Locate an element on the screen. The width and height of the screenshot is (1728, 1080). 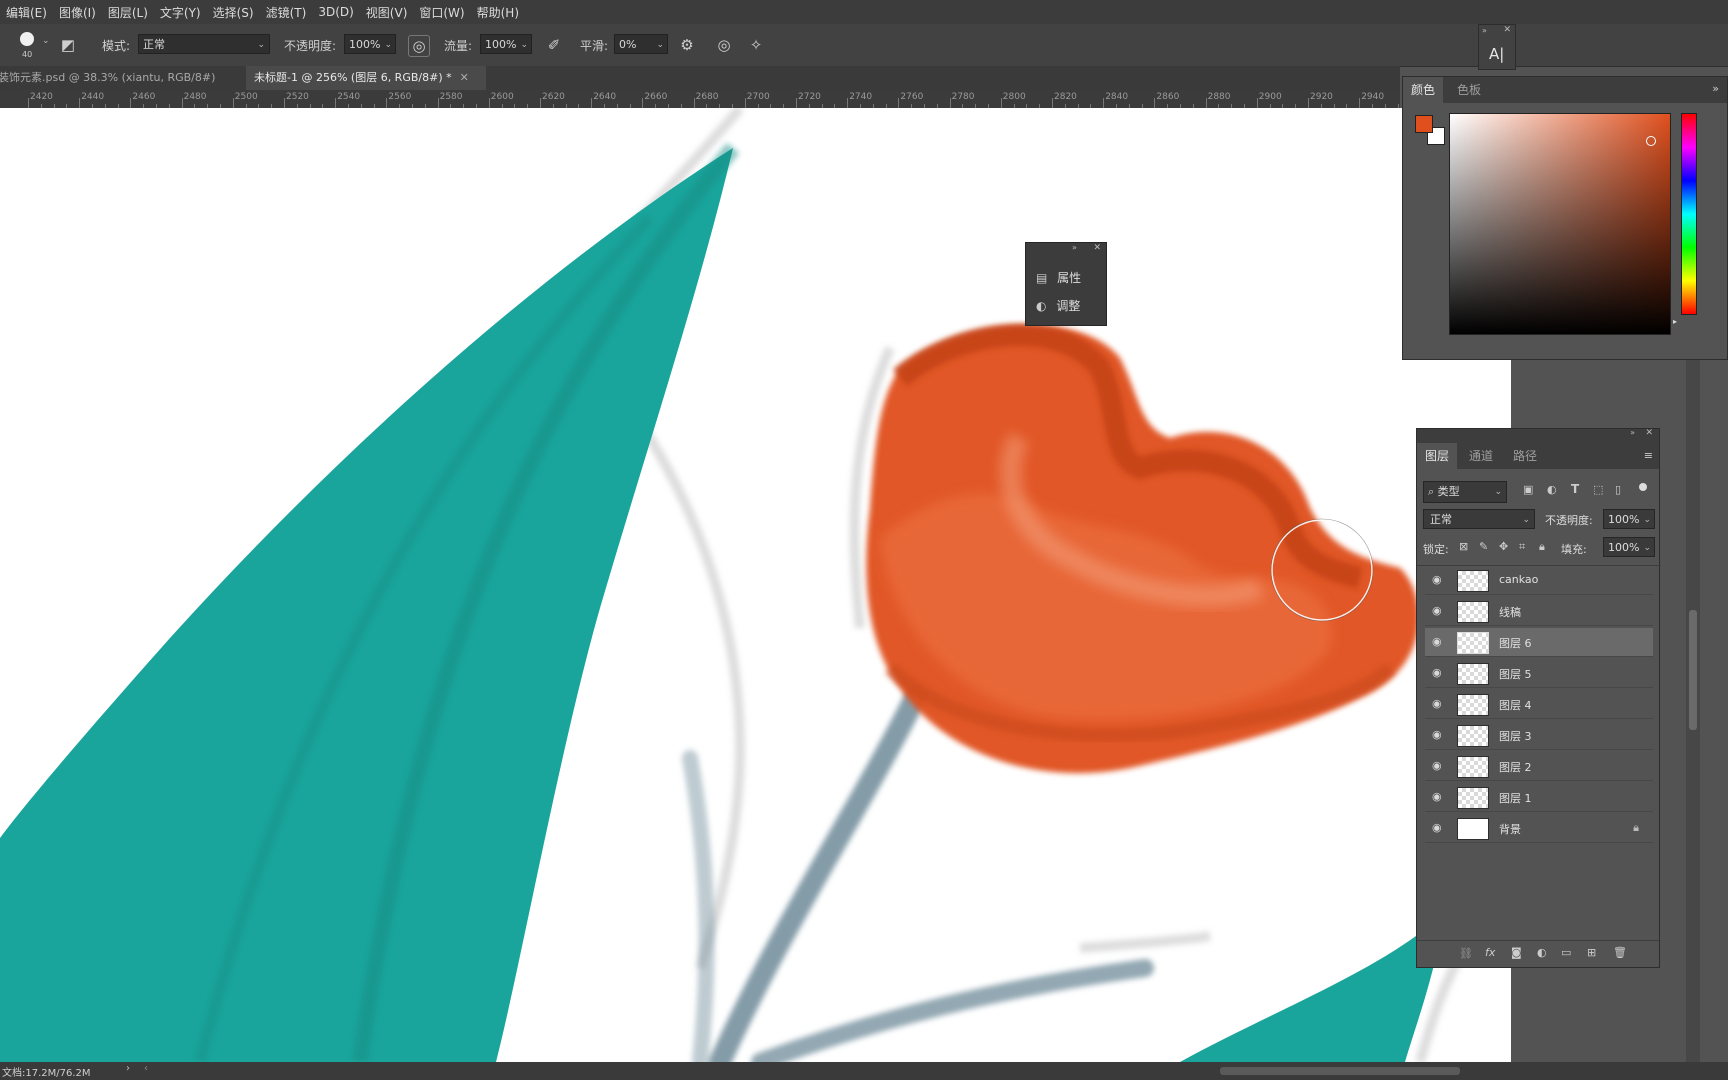
right-scroll is located at coordinates (1693, 711).